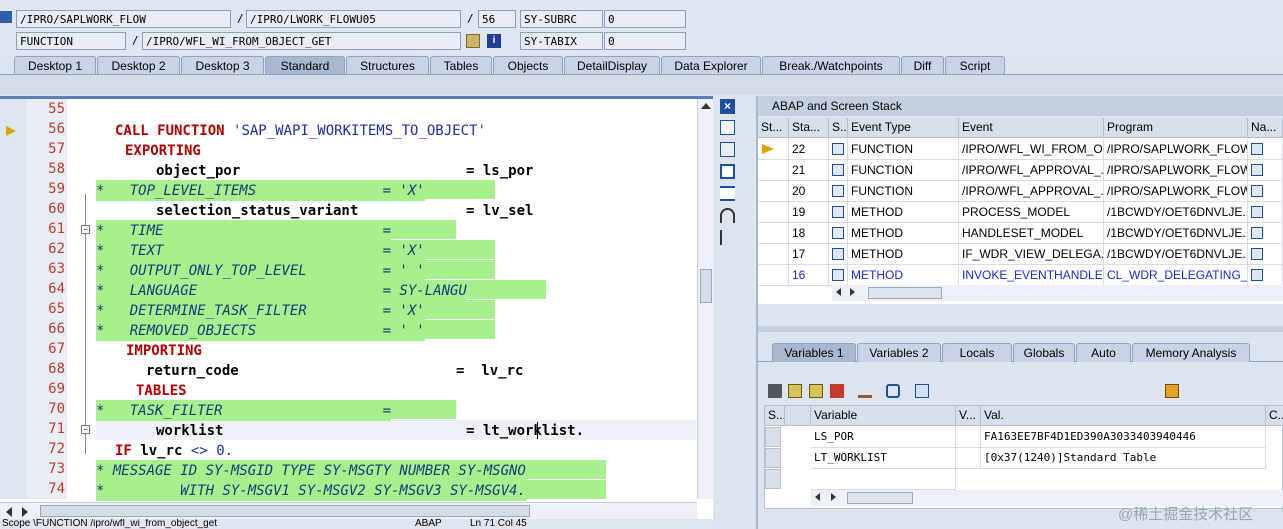 This screenshot has width=1283, height=529. I want to click on tab-detail-display: DetailDisplay, so click(612, 65).